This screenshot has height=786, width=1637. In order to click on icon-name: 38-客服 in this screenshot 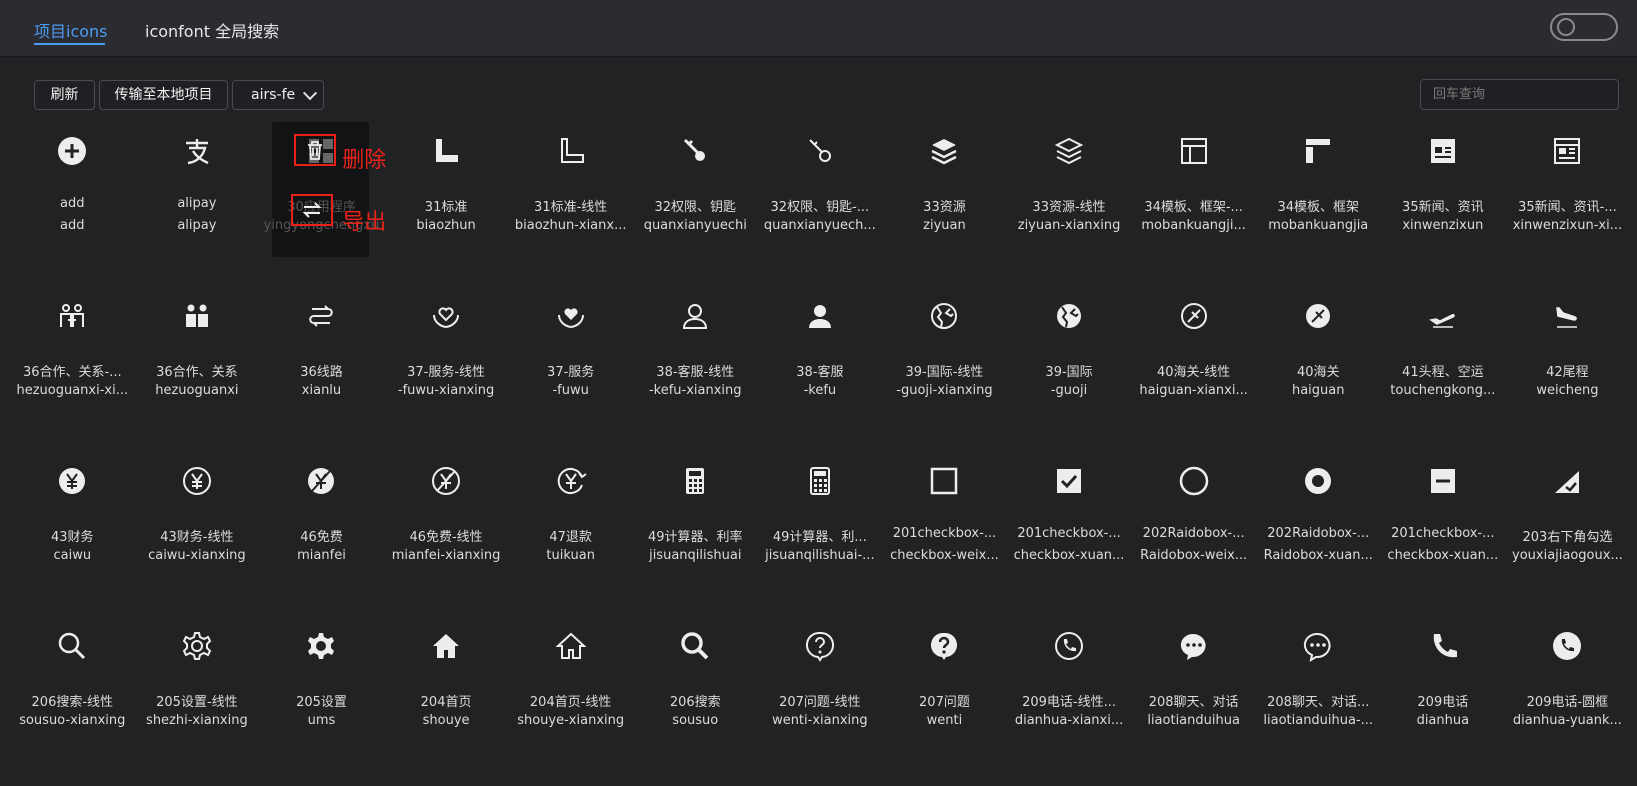, I will do `click(820, 372)`.